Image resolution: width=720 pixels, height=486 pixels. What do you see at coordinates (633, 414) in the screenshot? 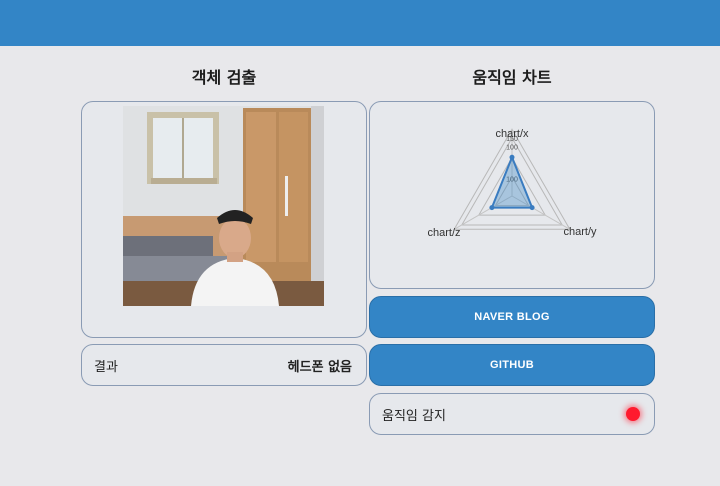
I see `motion-indicator-icon` at bounding box center [633, 414].